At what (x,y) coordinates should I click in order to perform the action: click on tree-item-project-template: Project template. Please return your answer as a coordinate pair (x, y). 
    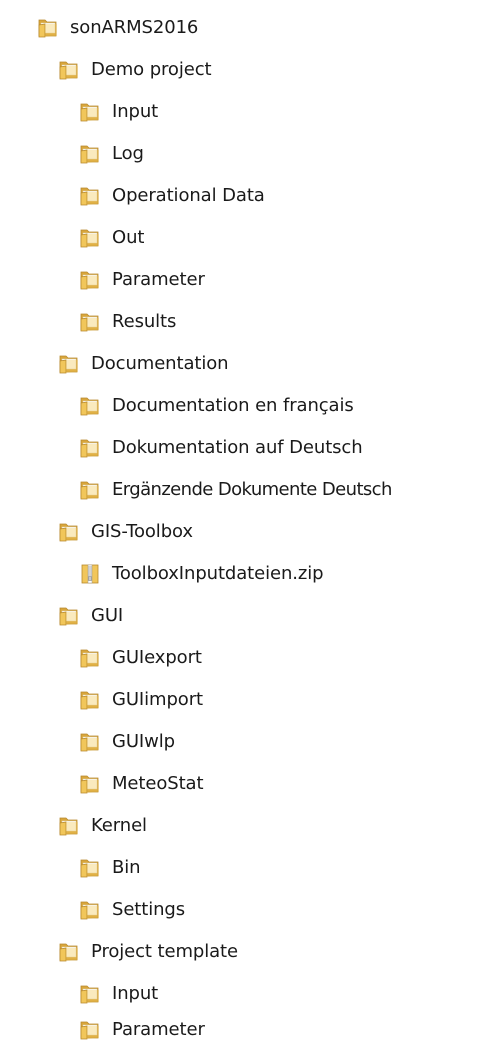
    Looking at the image, I should click on (147, 952).